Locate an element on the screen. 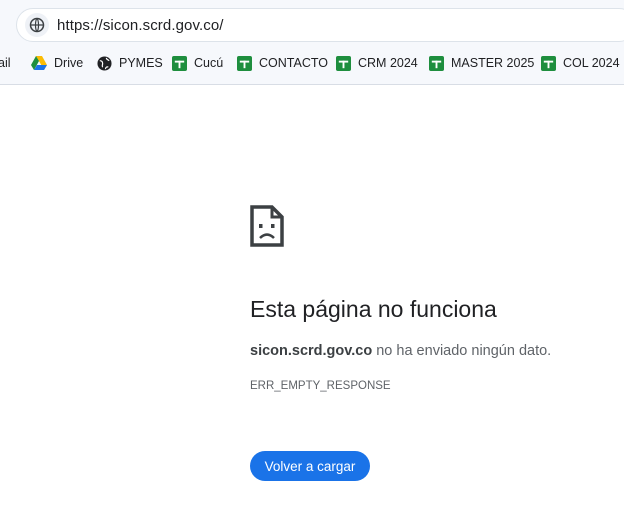 The width and height of the screenshot is (624, 532). bookmark-gmail: ail is located at coordinates (5, 63).